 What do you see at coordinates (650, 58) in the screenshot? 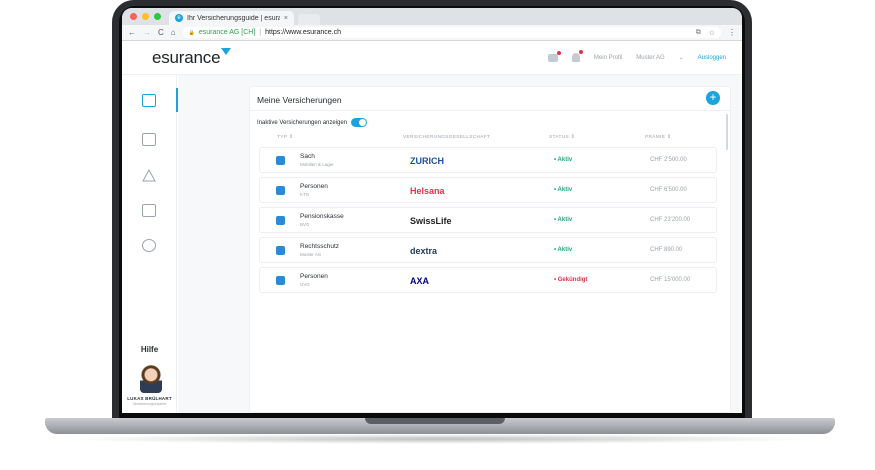
I see `company-selector: Muster AG` at bounding box center [650, 58].